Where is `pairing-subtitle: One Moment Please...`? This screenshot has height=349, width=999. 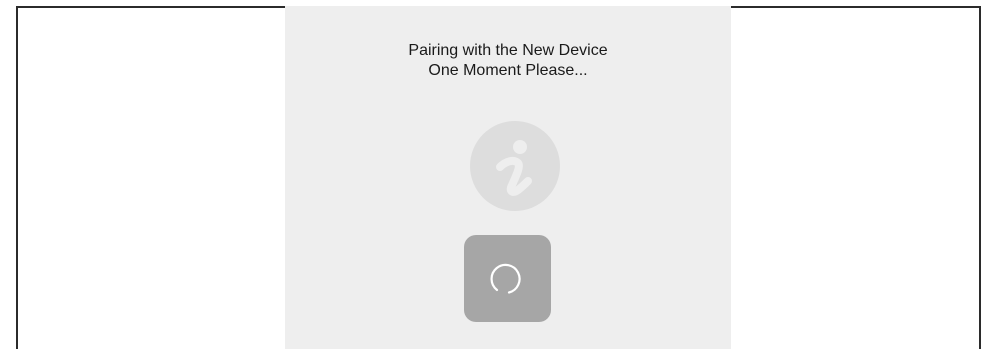
pairing-subtitle: One Moment Please... is located at coordinates (508, 70).